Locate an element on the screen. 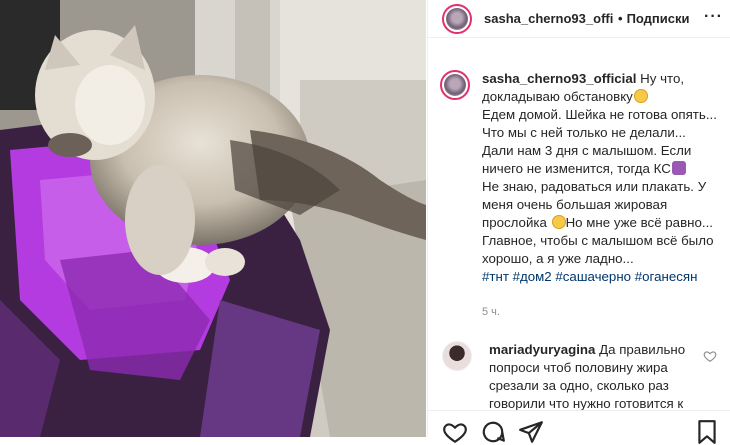 The image size is (730, 445). flushed-emoji-icon is located at coordinates (640, 96).